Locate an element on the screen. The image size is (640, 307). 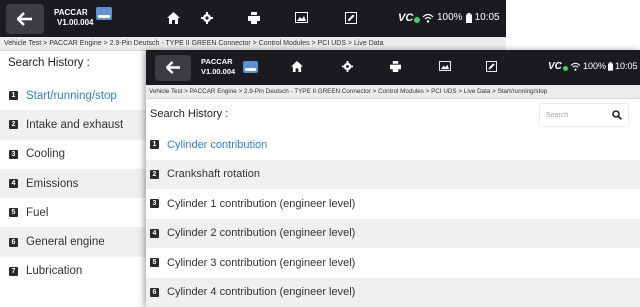
category-item: 4 Emissions is located at coordinates (75, 183).